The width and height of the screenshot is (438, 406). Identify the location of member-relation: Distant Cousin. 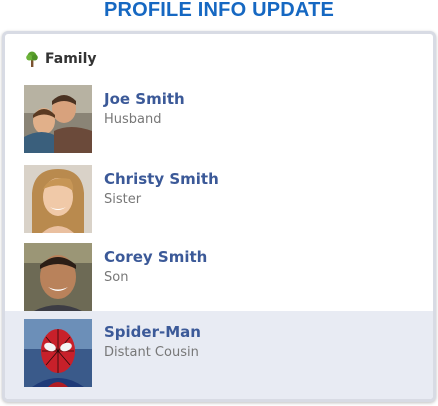
(151, 352).